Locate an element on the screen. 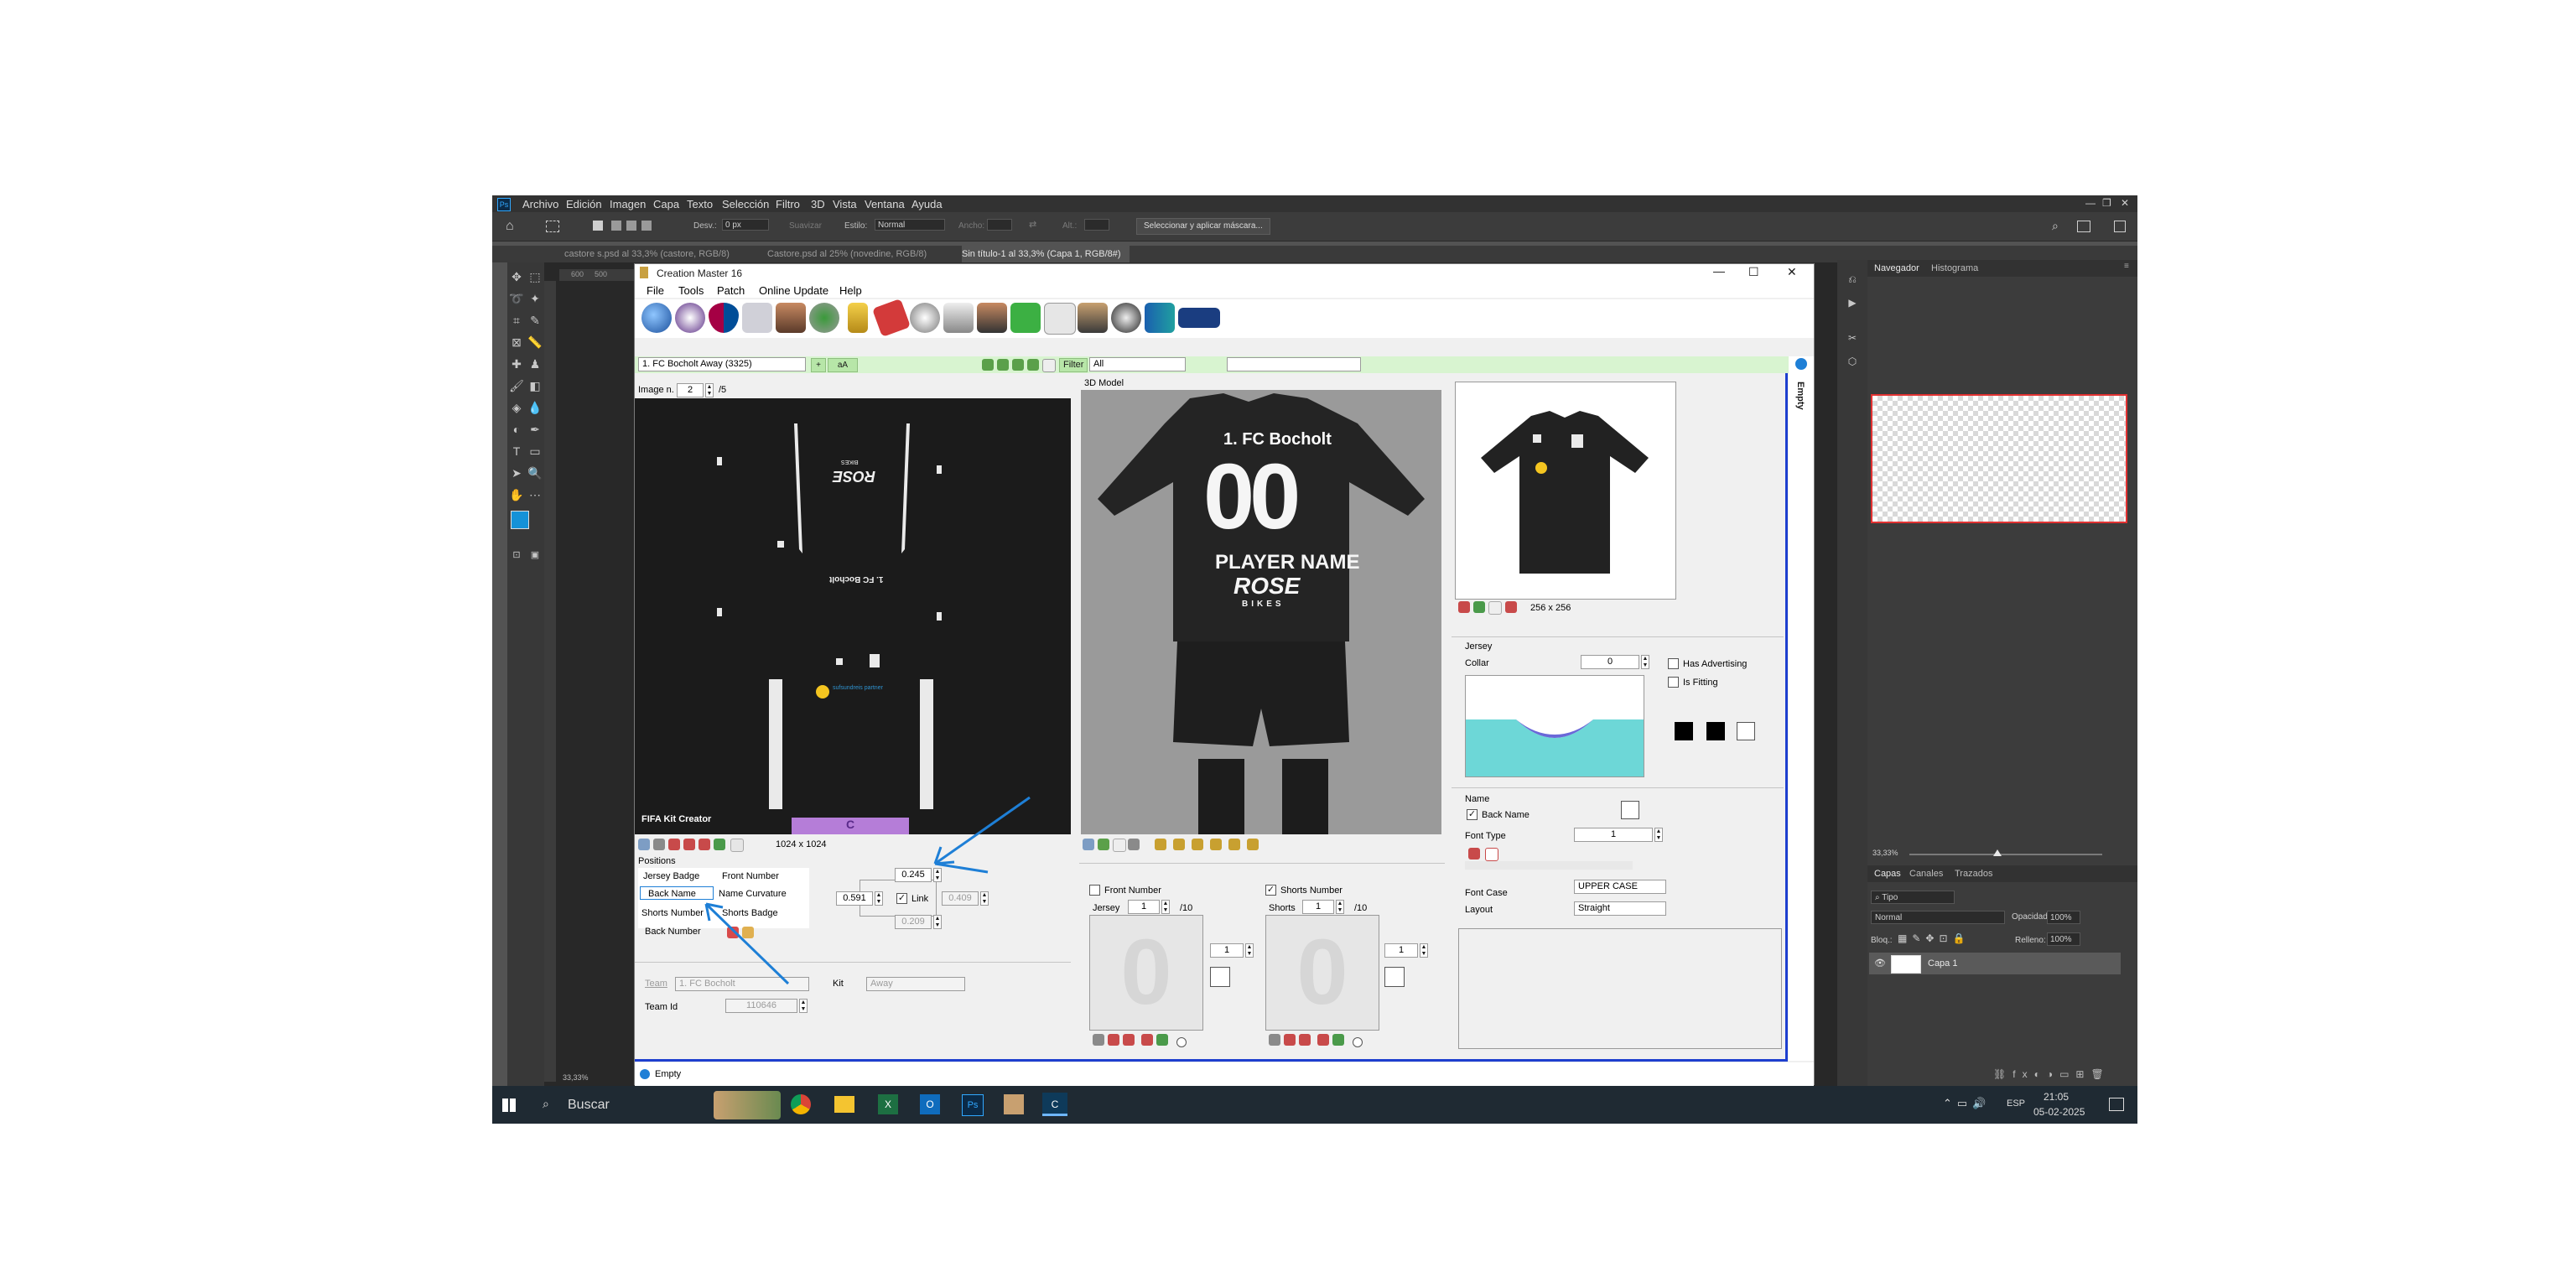  photoshop-taskbar-icon: Ps is located at coordinates (973, 1105).